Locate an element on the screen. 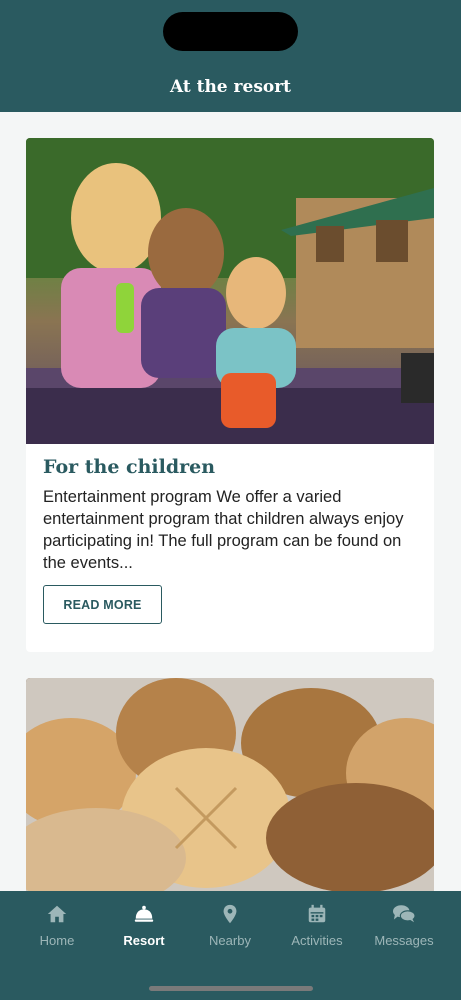  house-icon is located at coordinates (57, 916).